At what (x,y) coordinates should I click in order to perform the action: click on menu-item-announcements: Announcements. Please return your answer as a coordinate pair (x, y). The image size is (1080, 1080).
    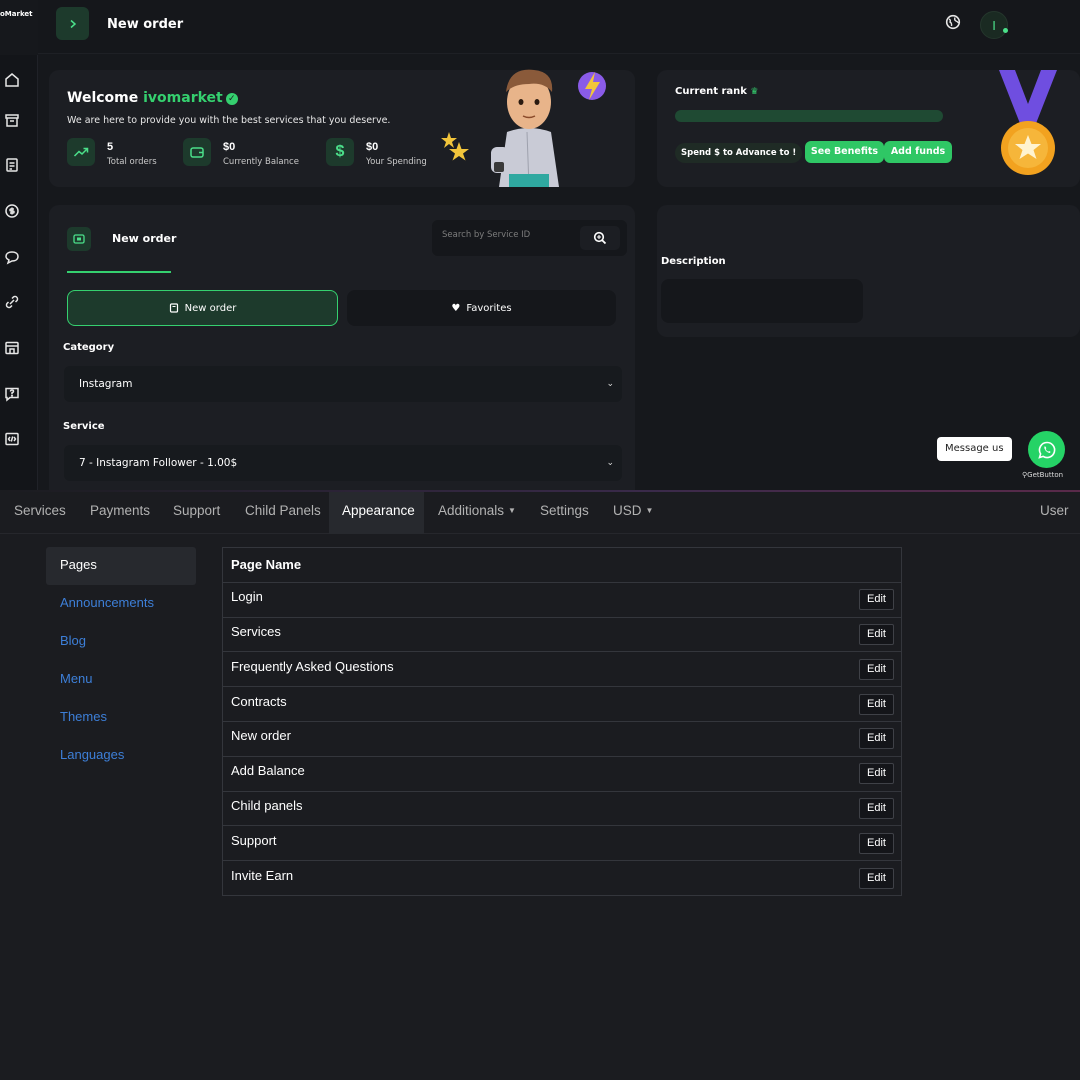
    Looking at the image, I should click on (121, 604).